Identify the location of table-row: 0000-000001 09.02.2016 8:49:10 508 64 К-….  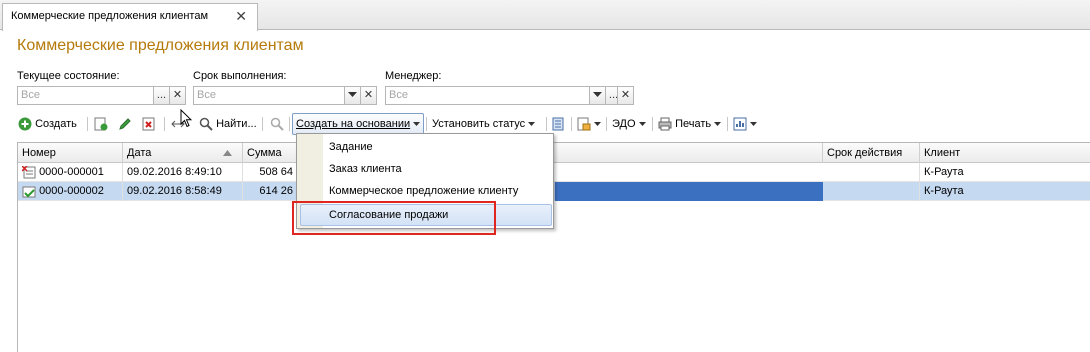
(554, 172).